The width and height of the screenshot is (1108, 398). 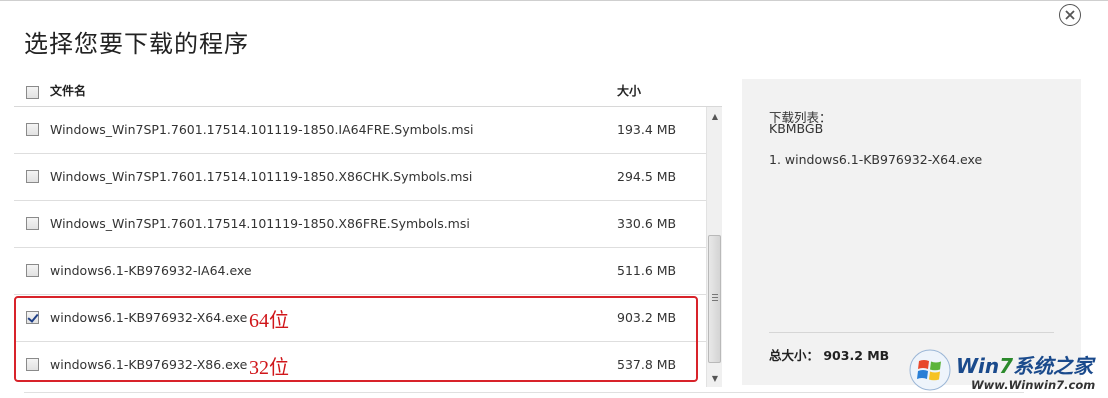 What do you see at coordinates (149, 364) in the screenshot?
I see `file-name: windows6.1-KB976932-X86.exe` at bounding box center [149, 364].